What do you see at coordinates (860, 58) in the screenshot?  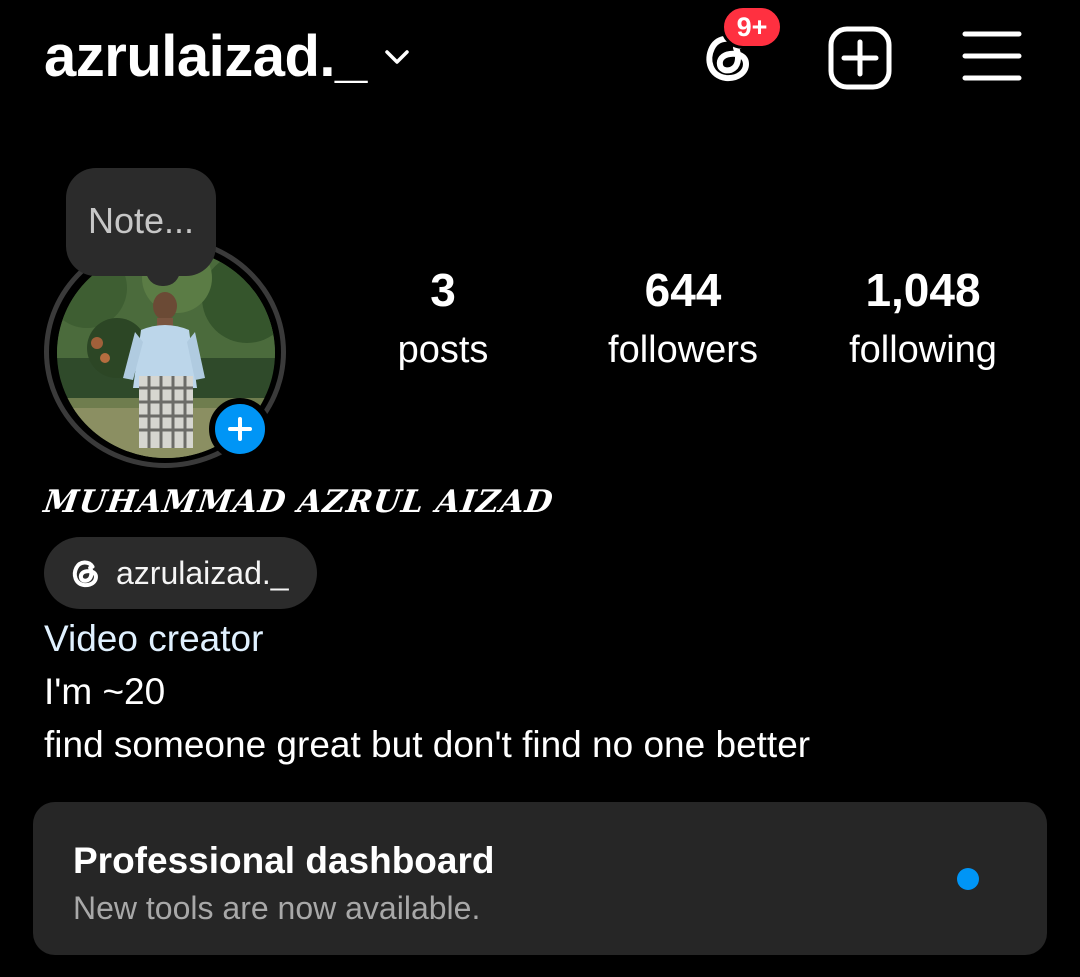 I see `plus-square-icon` at bounding box center [860, 58].